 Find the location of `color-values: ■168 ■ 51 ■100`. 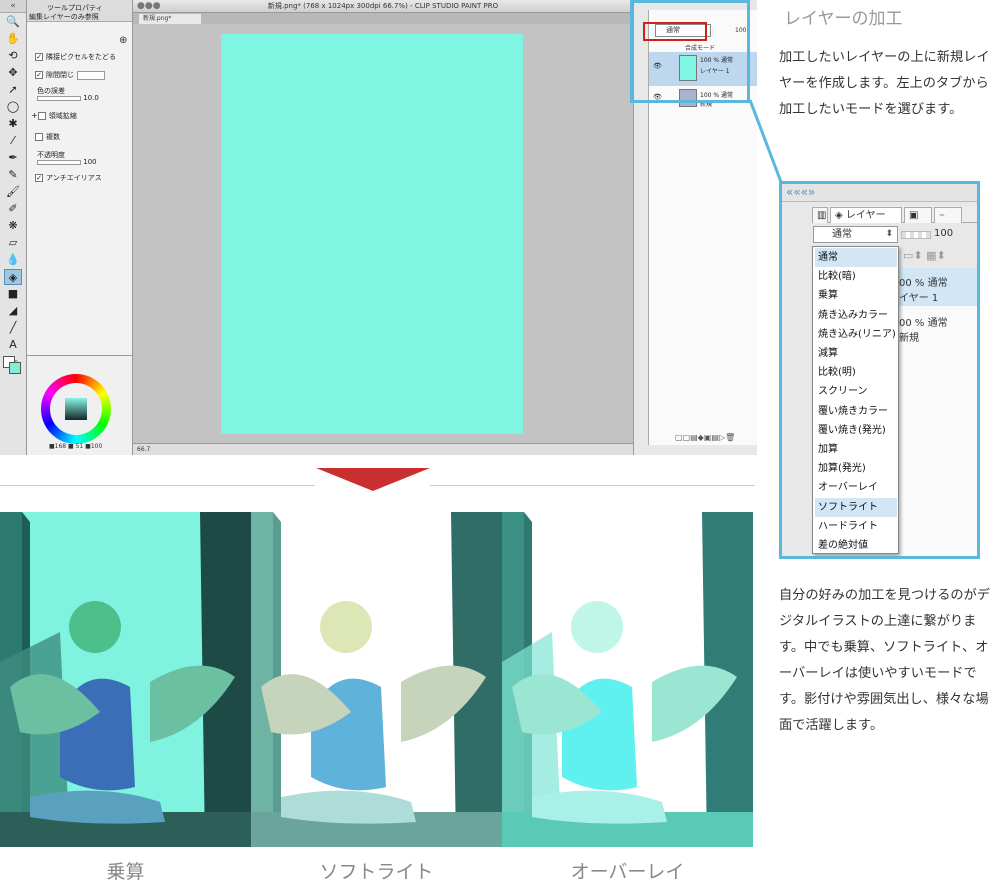

color-values: ■168 ■ 51 ■100 is located at coordinates (76, 446).